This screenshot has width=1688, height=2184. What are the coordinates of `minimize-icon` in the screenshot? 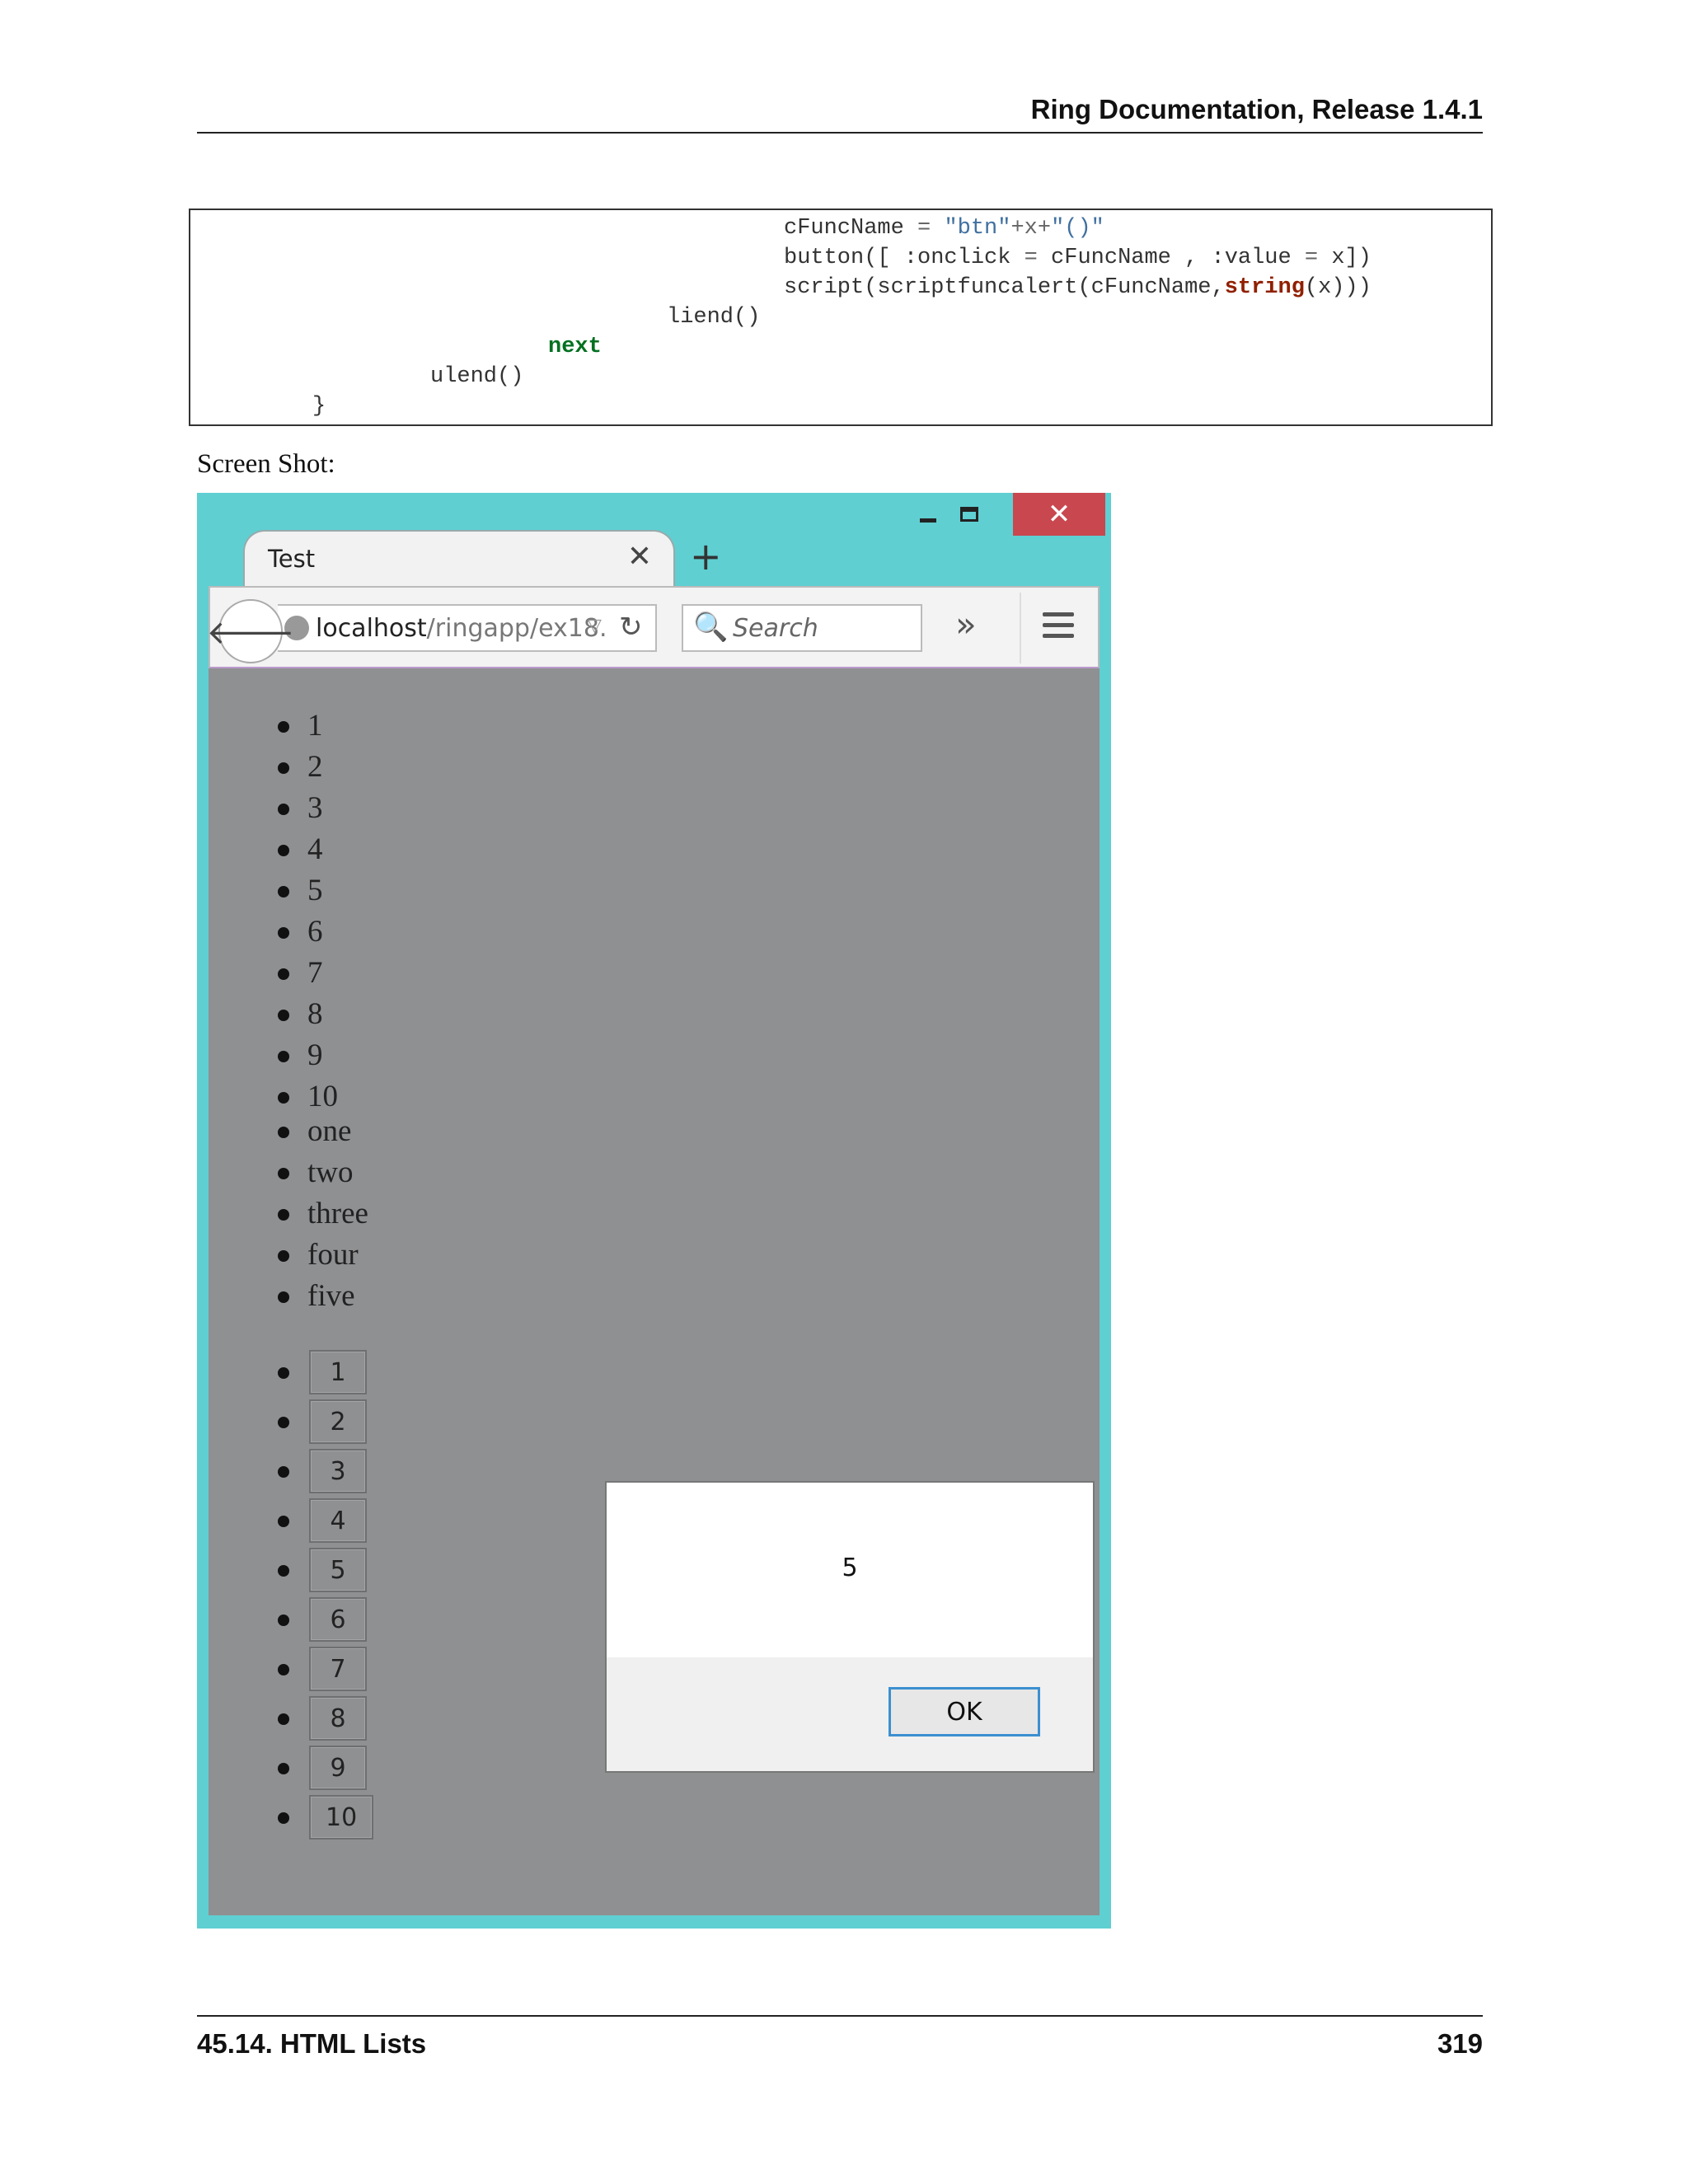 It's located at (928, 520).